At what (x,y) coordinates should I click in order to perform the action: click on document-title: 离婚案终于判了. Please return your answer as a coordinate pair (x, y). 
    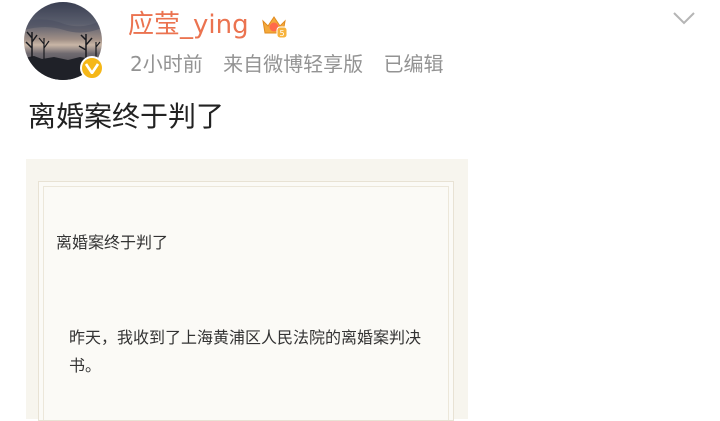
    Looking at the image, I should click on (112, 242).